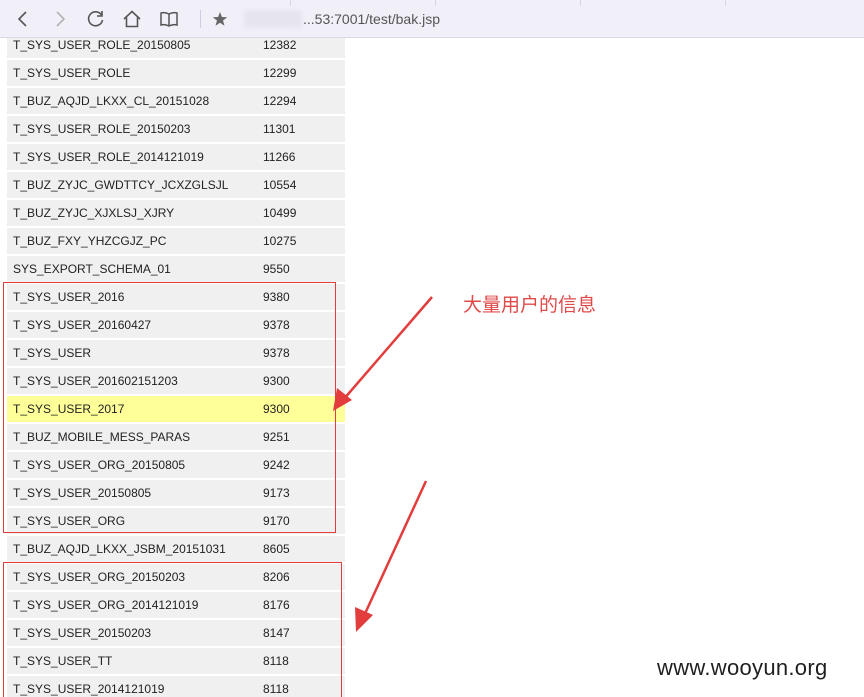 This screenshot has height=697, width=864. What do you see at coordinates (23, 19) in the screenshot?
I see `back-icon` at bounding box center [23, 19].